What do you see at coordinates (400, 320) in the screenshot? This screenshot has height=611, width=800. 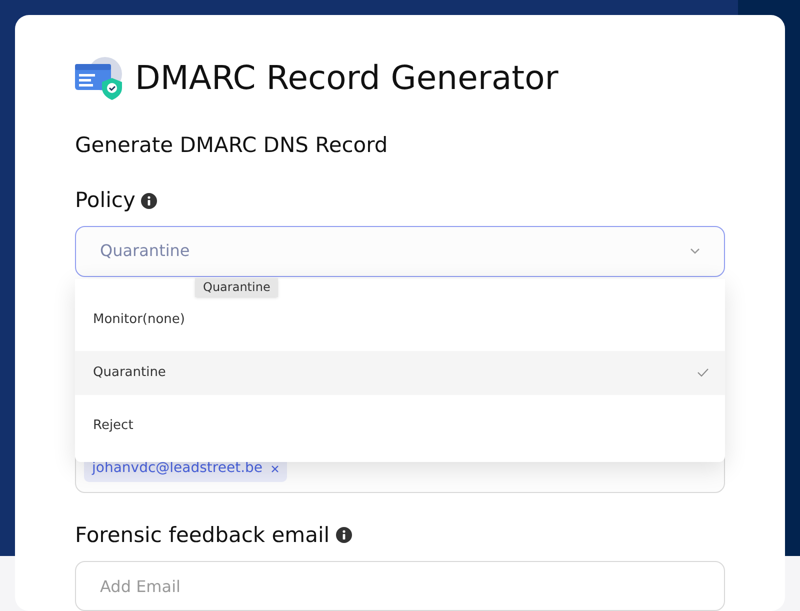 I see `dropdown-option: Monitor(none)` at bounding box center [400, 320].